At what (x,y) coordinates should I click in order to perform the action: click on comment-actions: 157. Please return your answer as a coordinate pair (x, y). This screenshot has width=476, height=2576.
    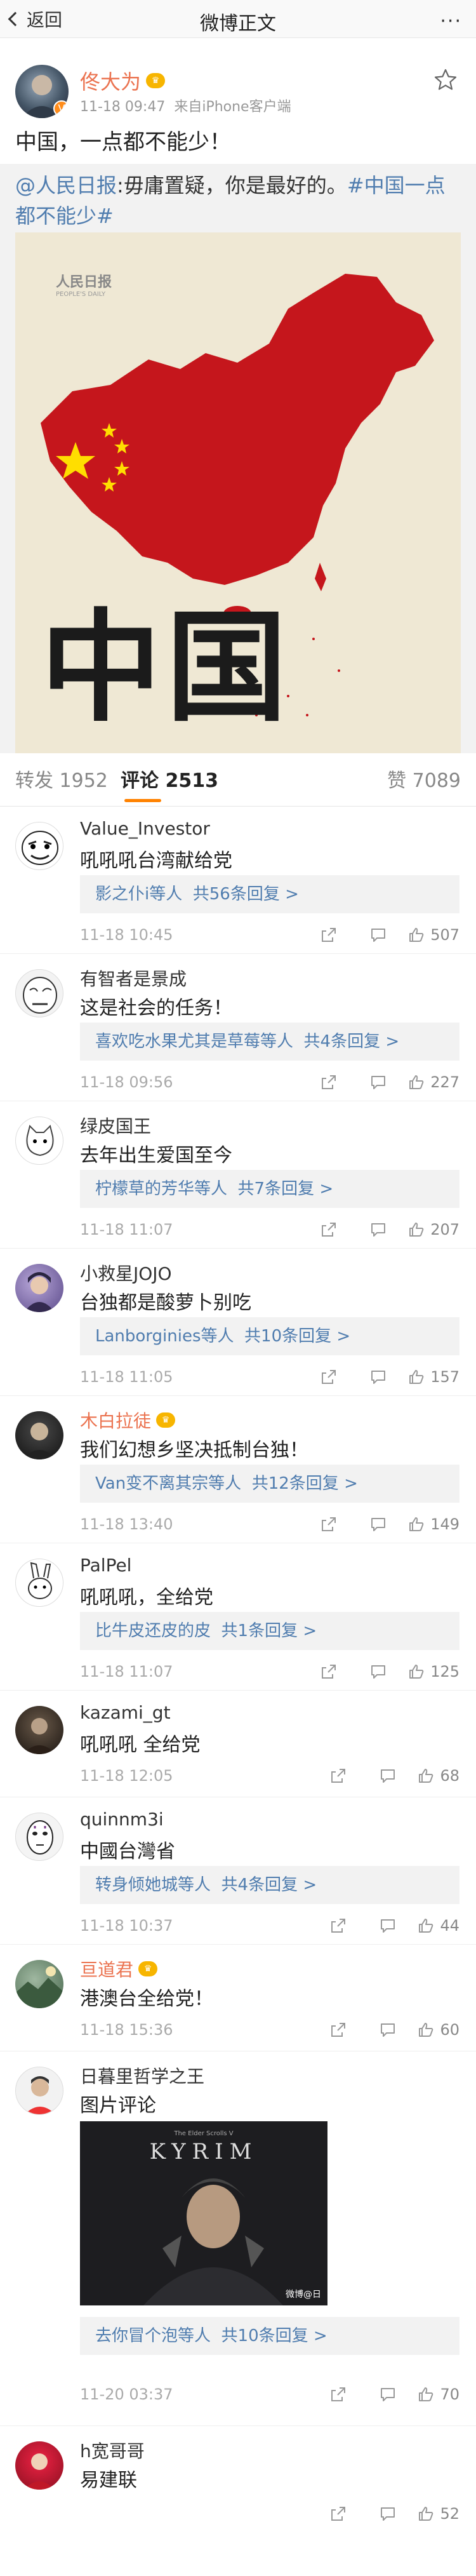
    Looking at the image, I should click on (374, 1377).